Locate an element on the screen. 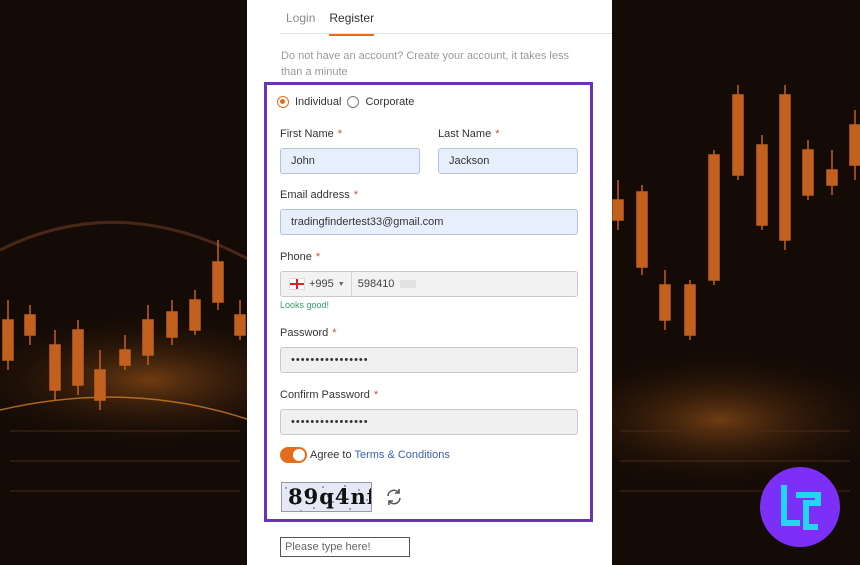 Image resolution: width=860 pixels, height=565 pixels. password-label: Password * is located at coordinates (308, 333).